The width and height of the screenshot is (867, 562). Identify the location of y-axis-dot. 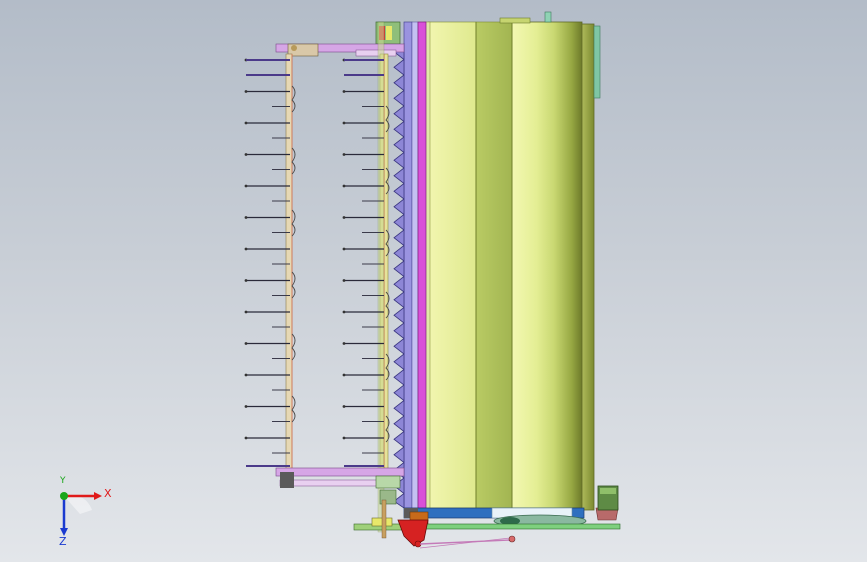
(64, 496).